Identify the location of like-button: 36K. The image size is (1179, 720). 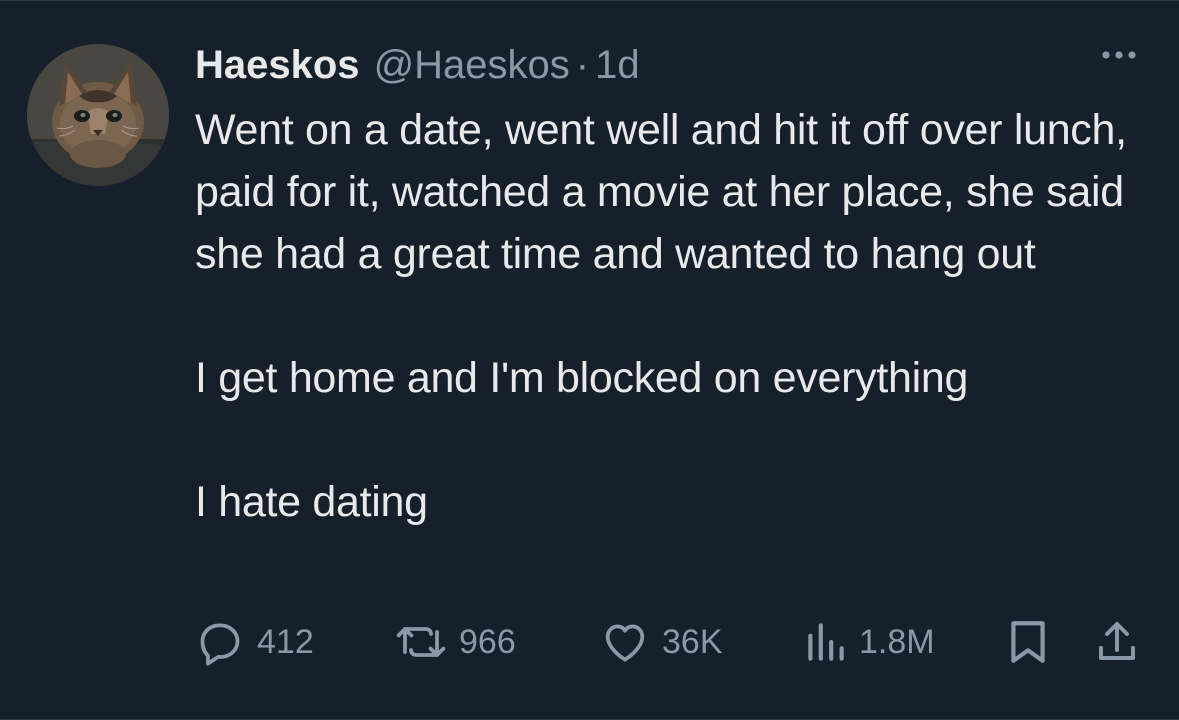
(661, 642).